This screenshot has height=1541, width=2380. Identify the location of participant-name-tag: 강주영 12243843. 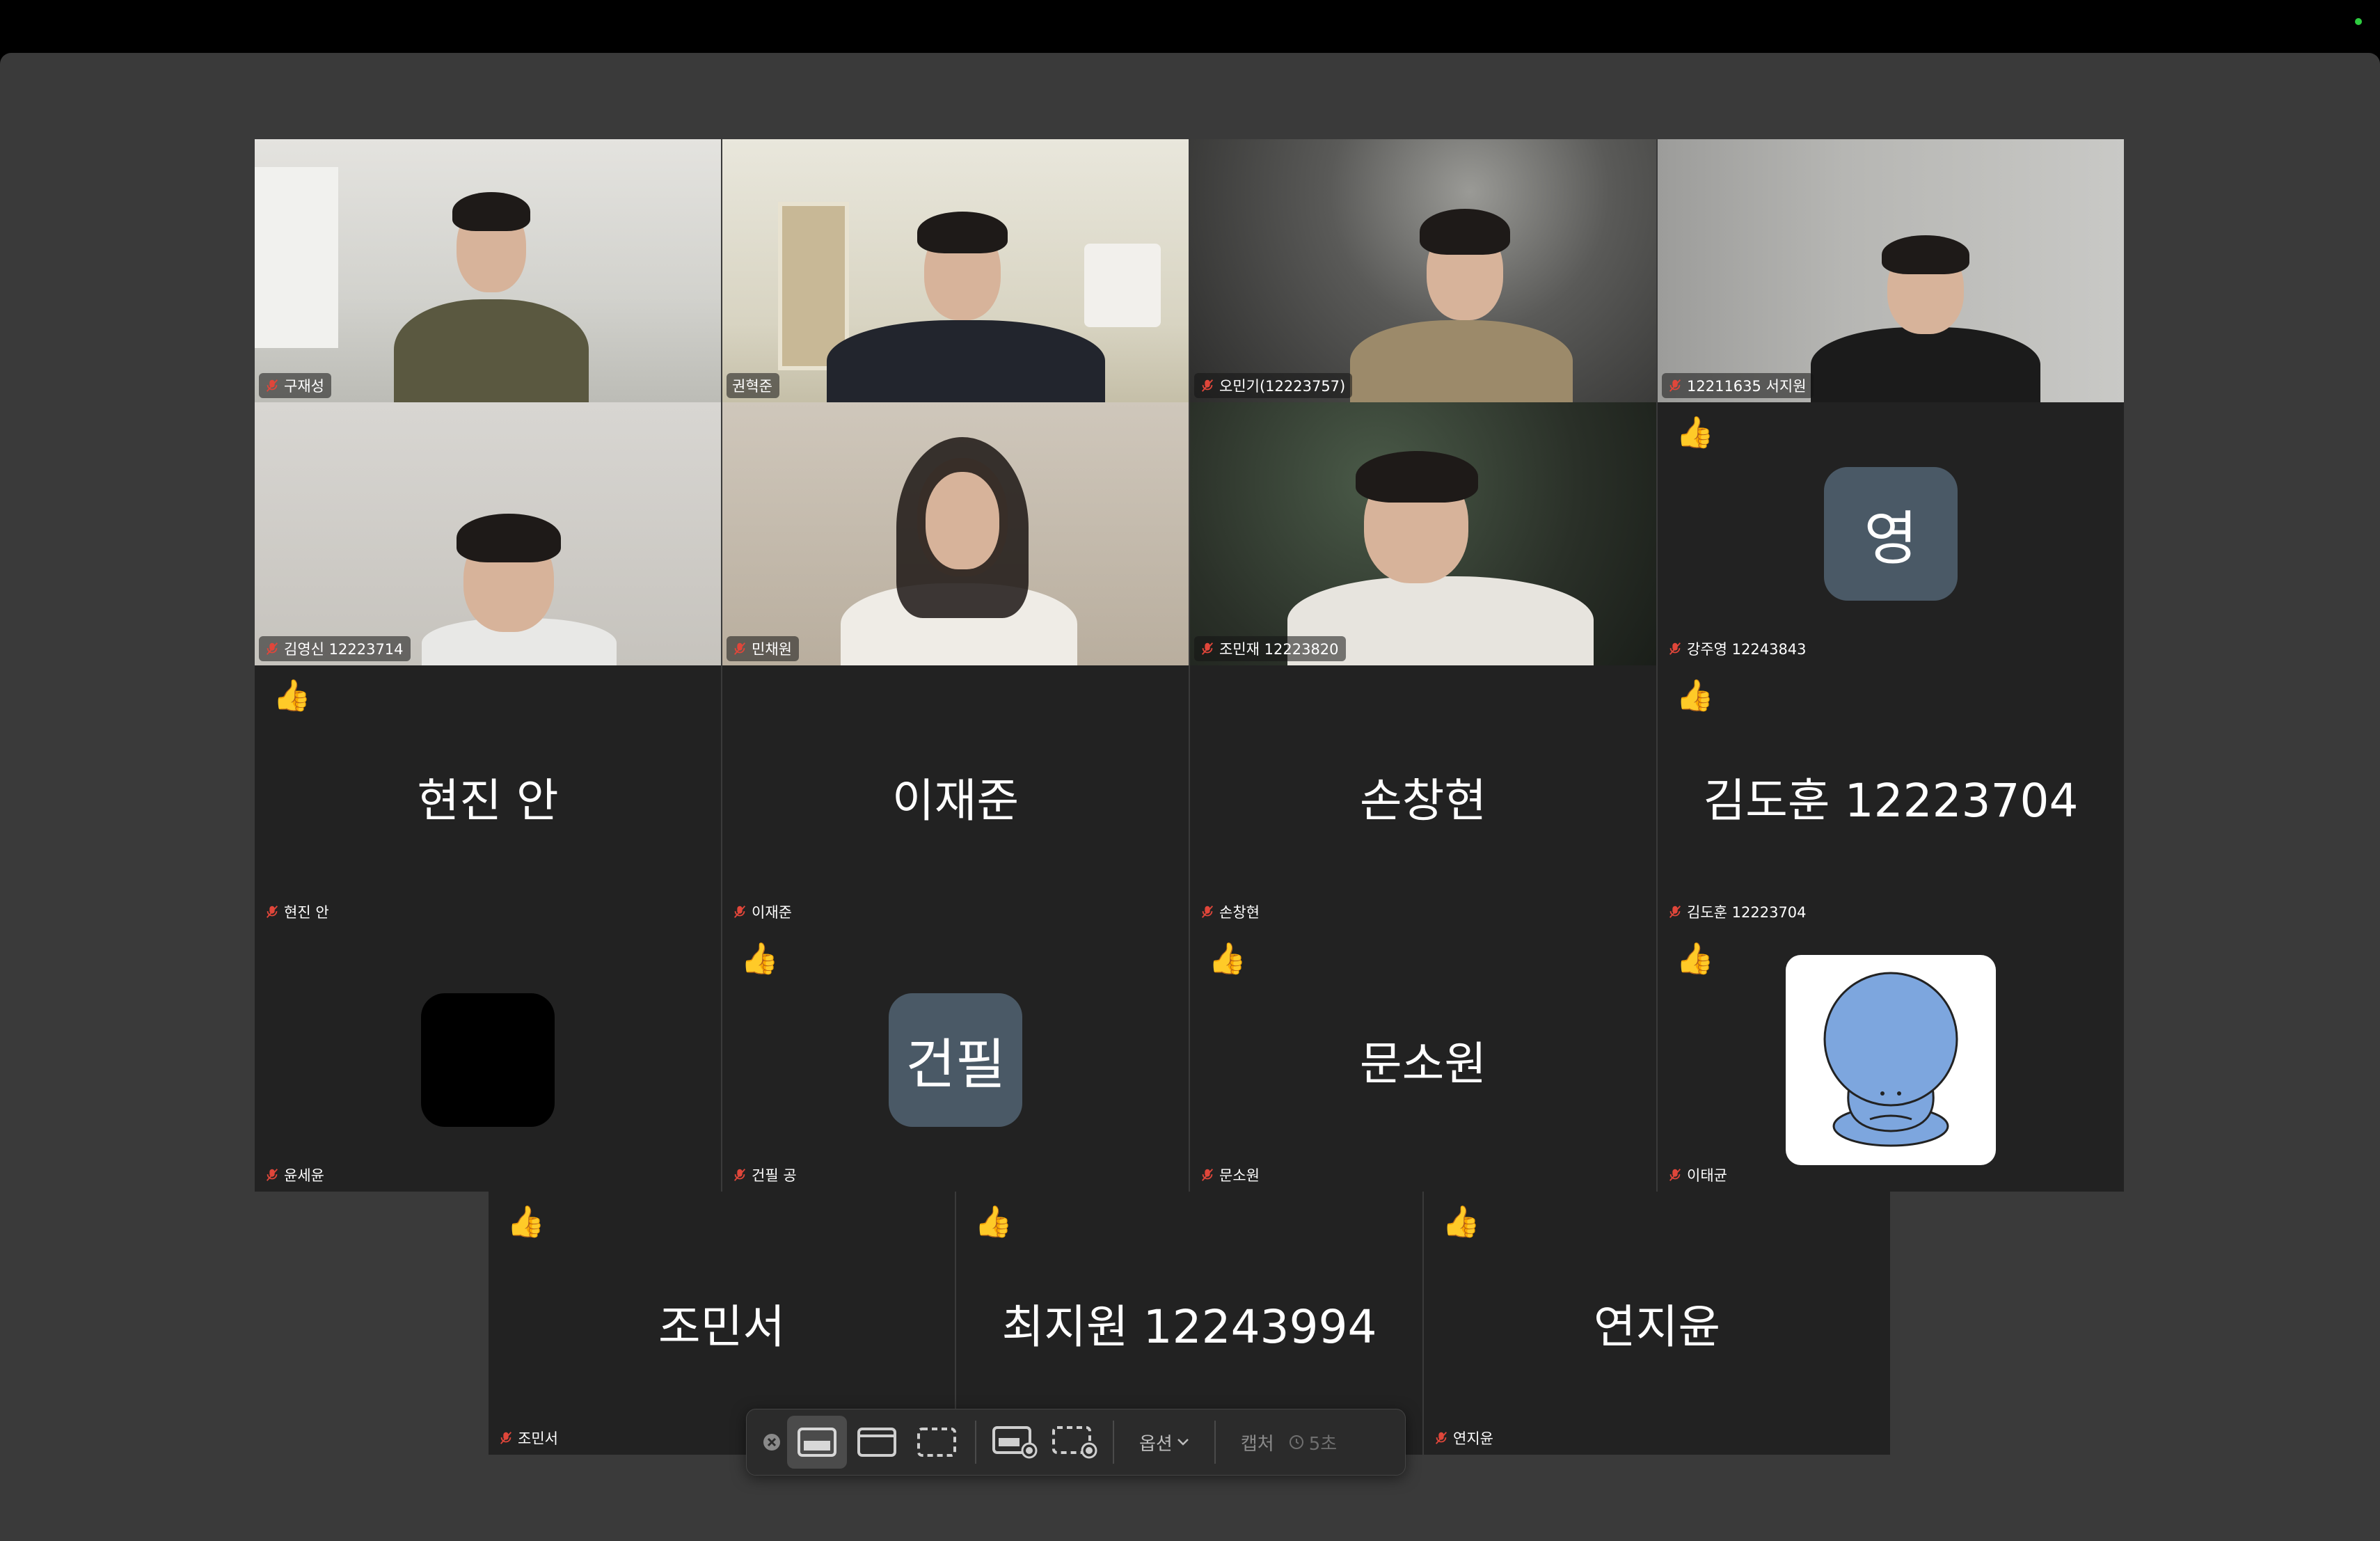
(1738, 648).